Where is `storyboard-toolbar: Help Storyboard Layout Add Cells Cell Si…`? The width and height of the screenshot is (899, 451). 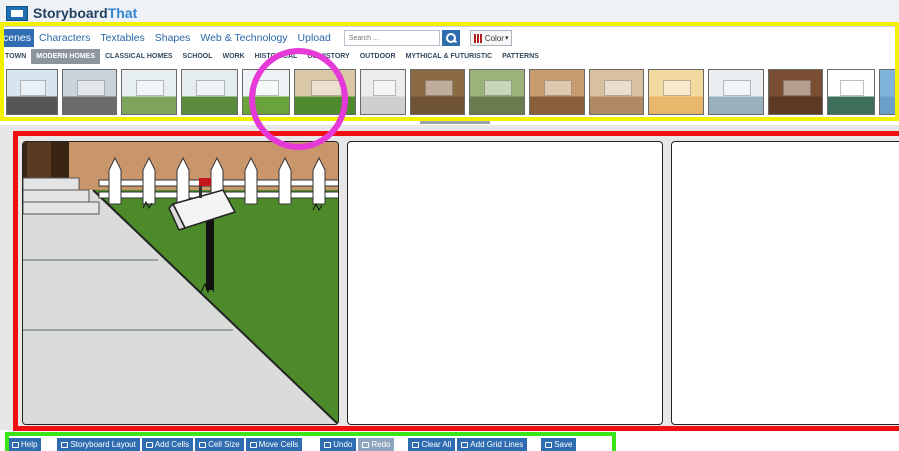 storyboard-toolbar: Help Storyboard Layout Add Cells Cell Si… is located at coordinates (449, 444).